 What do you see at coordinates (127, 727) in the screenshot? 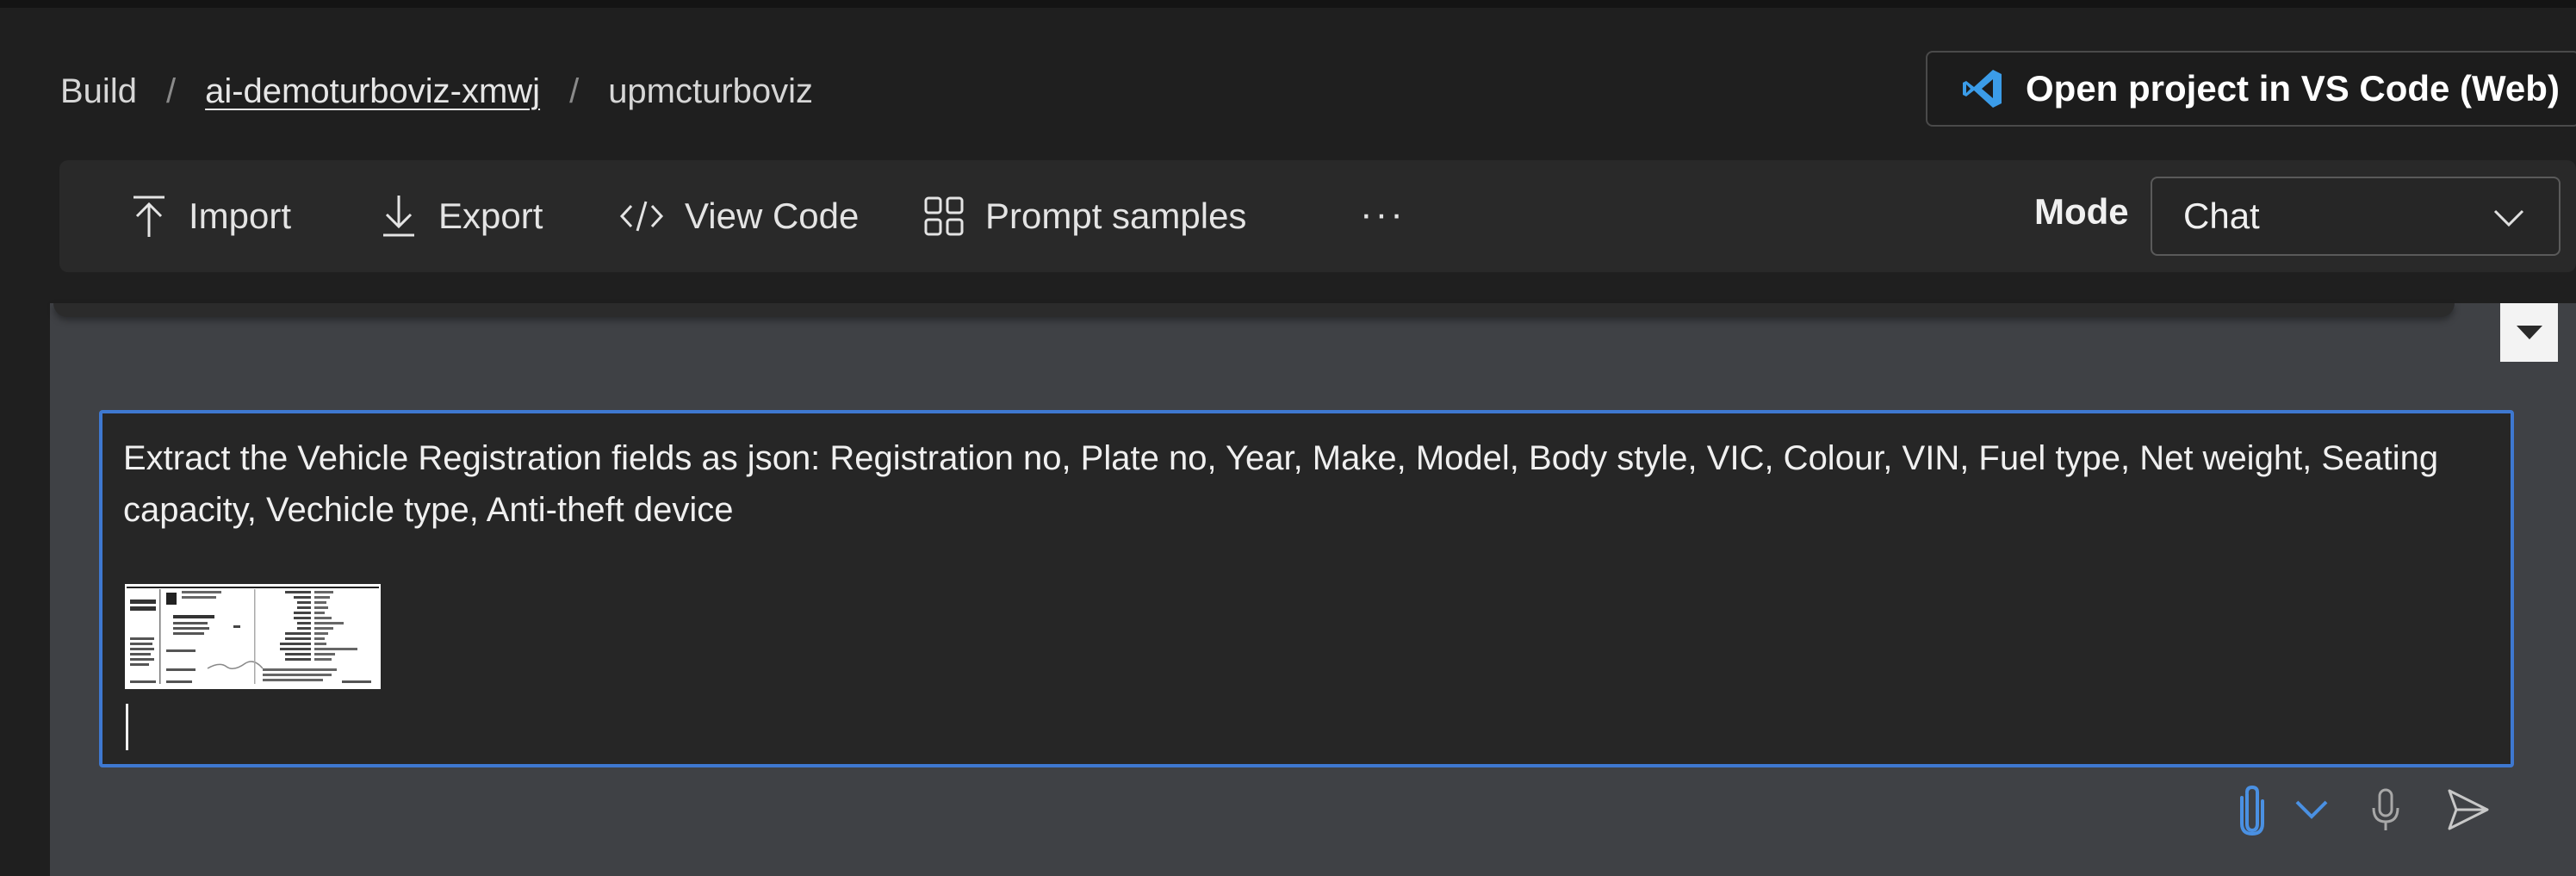
I see `text-cursor` at bounding box center [127, 727].